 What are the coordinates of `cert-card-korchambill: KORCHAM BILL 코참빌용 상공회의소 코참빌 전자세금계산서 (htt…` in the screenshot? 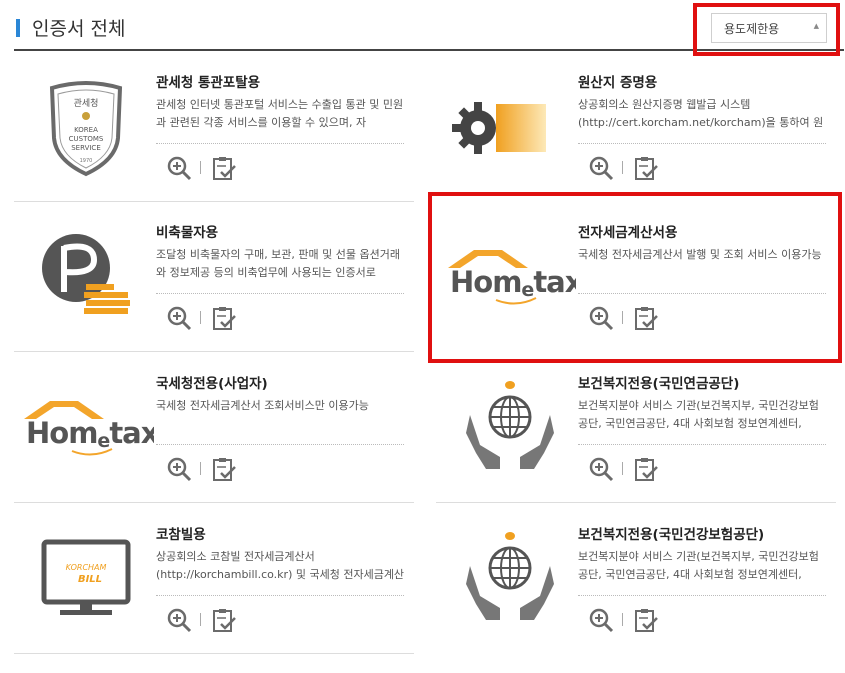 It's located at (214, 579).